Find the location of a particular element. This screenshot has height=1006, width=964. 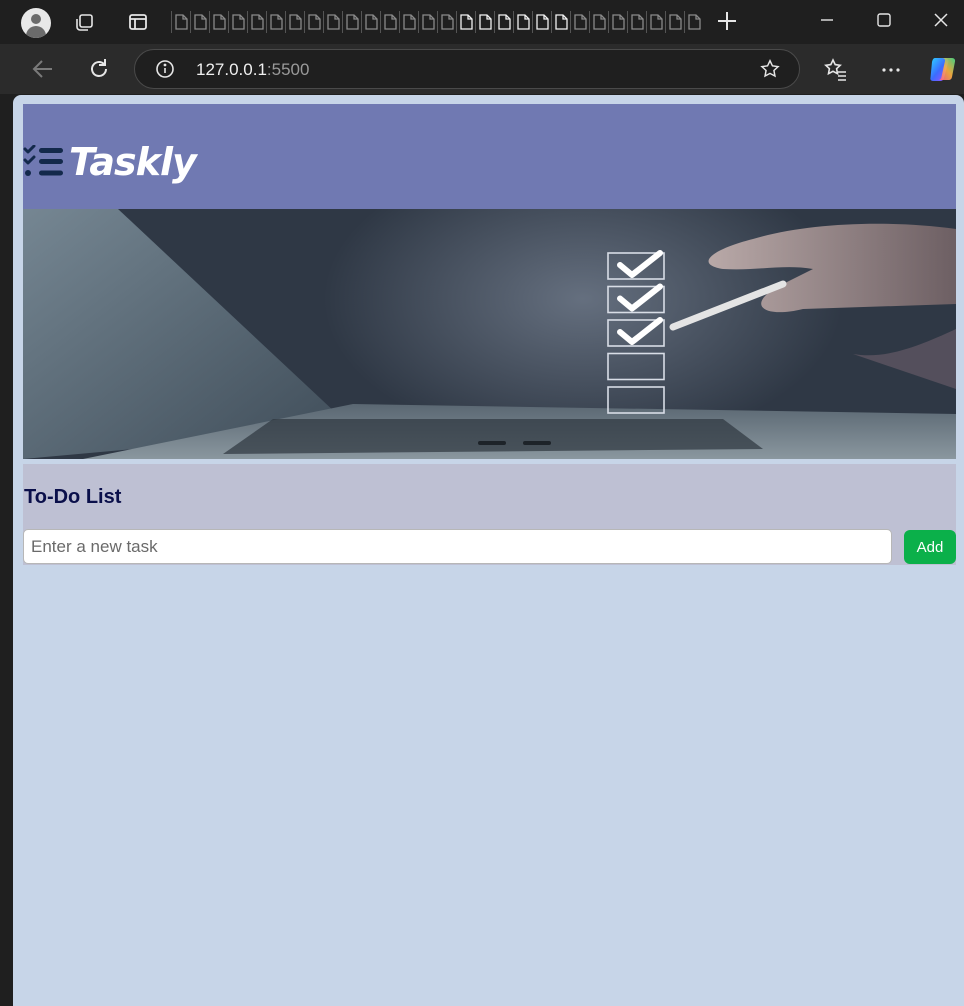

minimize-button is located at coordinates (827, 20).